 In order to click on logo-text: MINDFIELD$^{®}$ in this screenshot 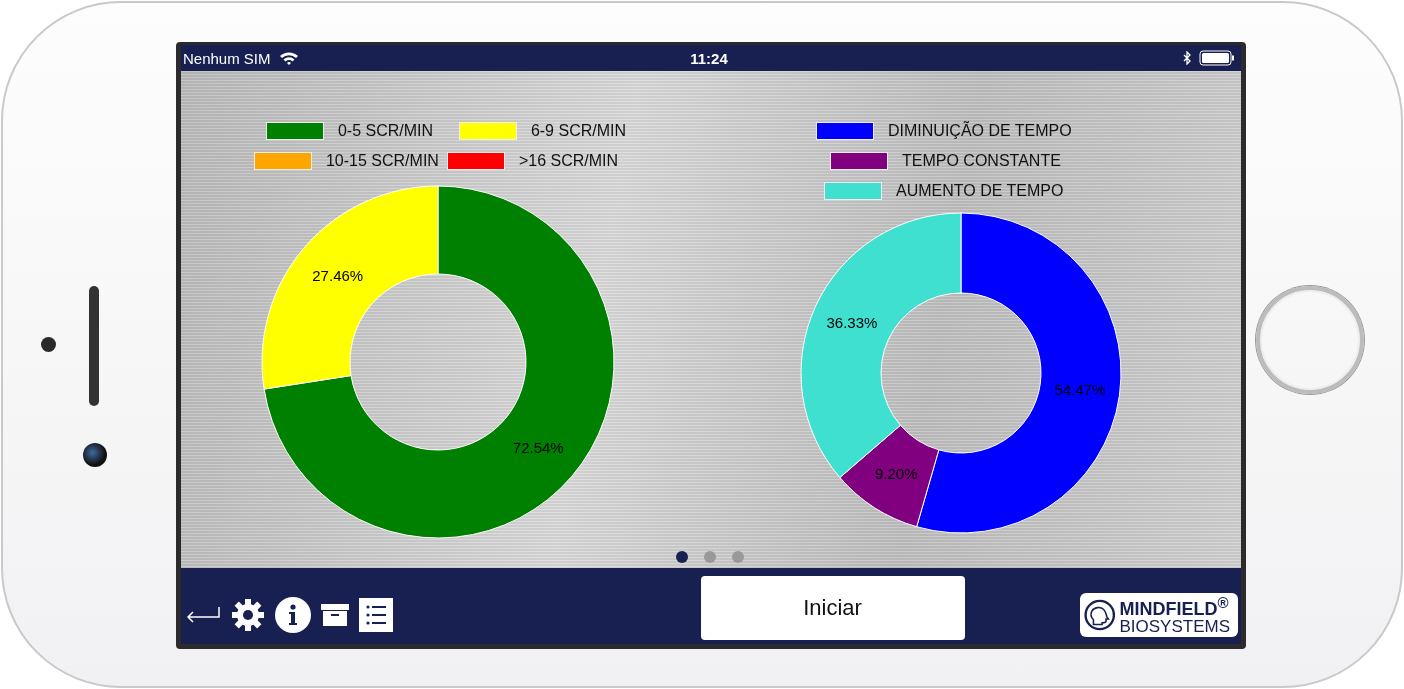, I will do `click(1174, 606)`.